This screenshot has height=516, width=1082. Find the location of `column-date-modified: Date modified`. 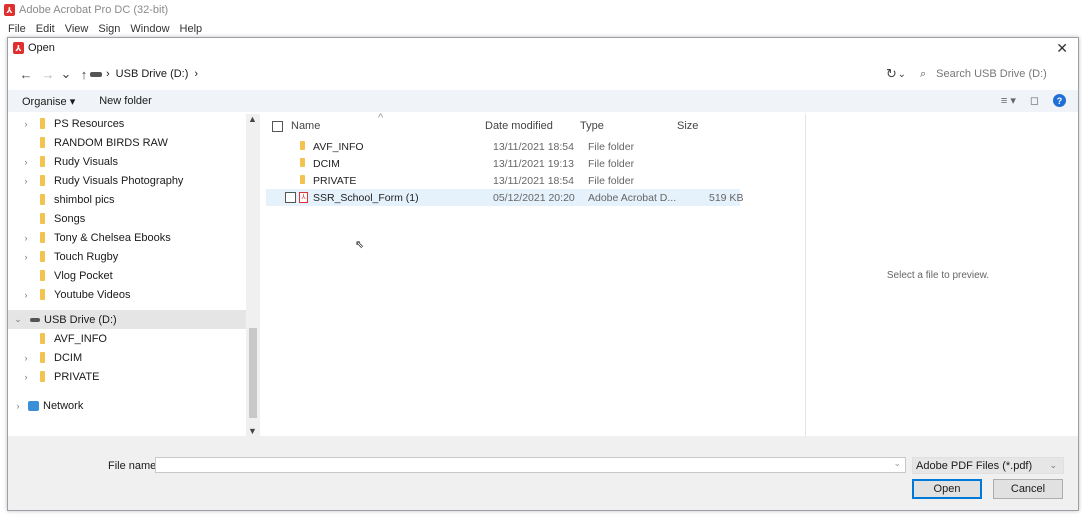

column-date-modified: Date modified is located at coordinates (519, 126).